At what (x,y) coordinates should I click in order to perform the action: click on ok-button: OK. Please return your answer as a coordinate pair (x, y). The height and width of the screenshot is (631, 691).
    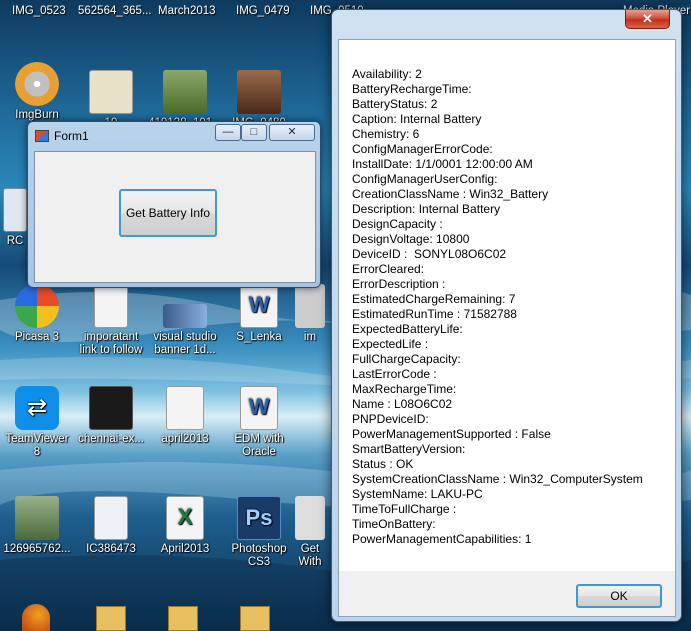
    Looking at the image, I should click on (619, 596).